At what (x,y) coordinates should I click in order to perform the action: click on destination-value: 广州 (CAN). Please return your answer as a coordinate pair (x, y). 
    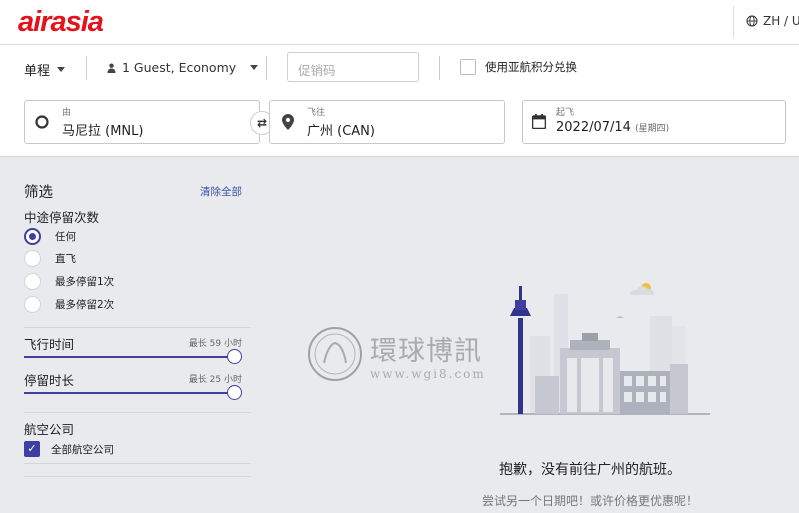
    Looking at the image, I should click on (341, 131).